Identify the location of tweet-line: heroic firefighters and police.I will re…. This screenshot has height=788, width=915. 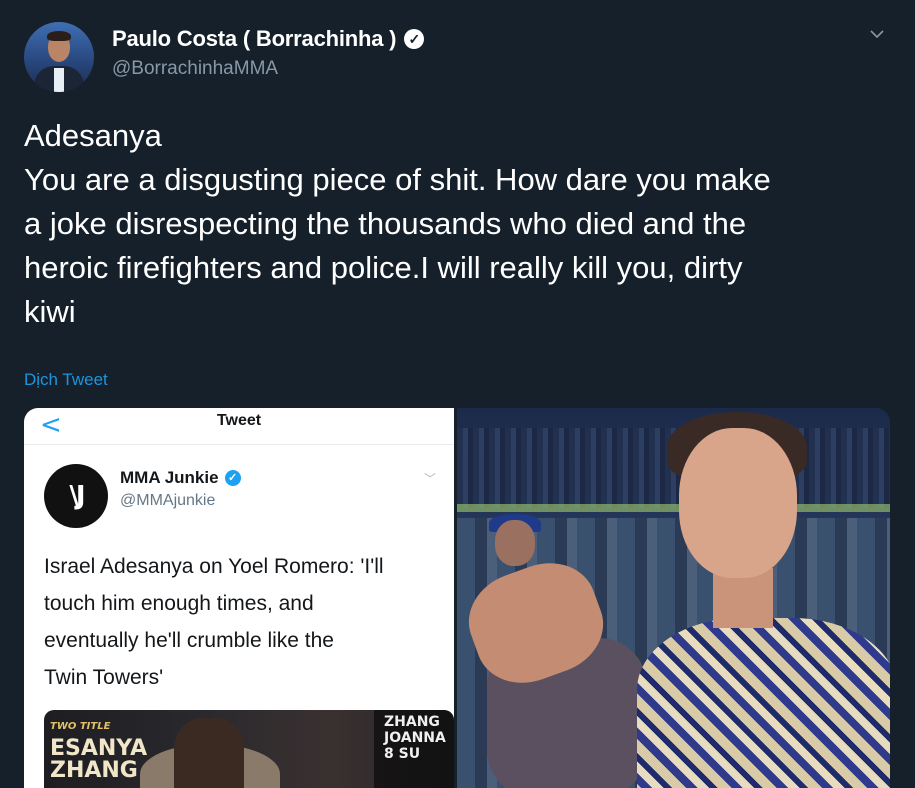
(383, 267).